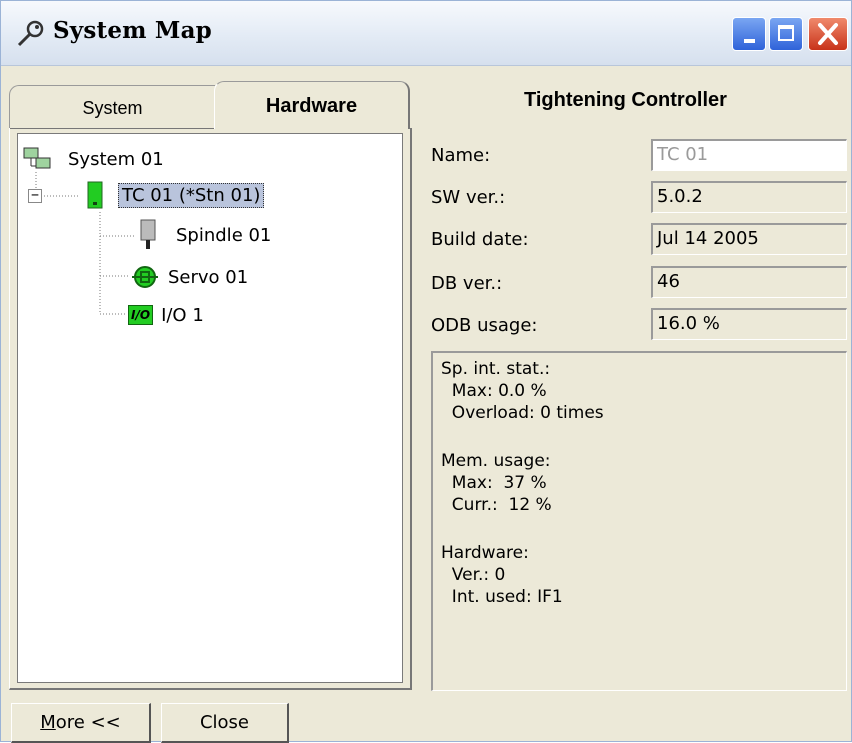  What do you see at coordinates (496, 369) in the screenshot?
I see `info-line: Sp. int. stat.:` at bounding box center [496, 369].